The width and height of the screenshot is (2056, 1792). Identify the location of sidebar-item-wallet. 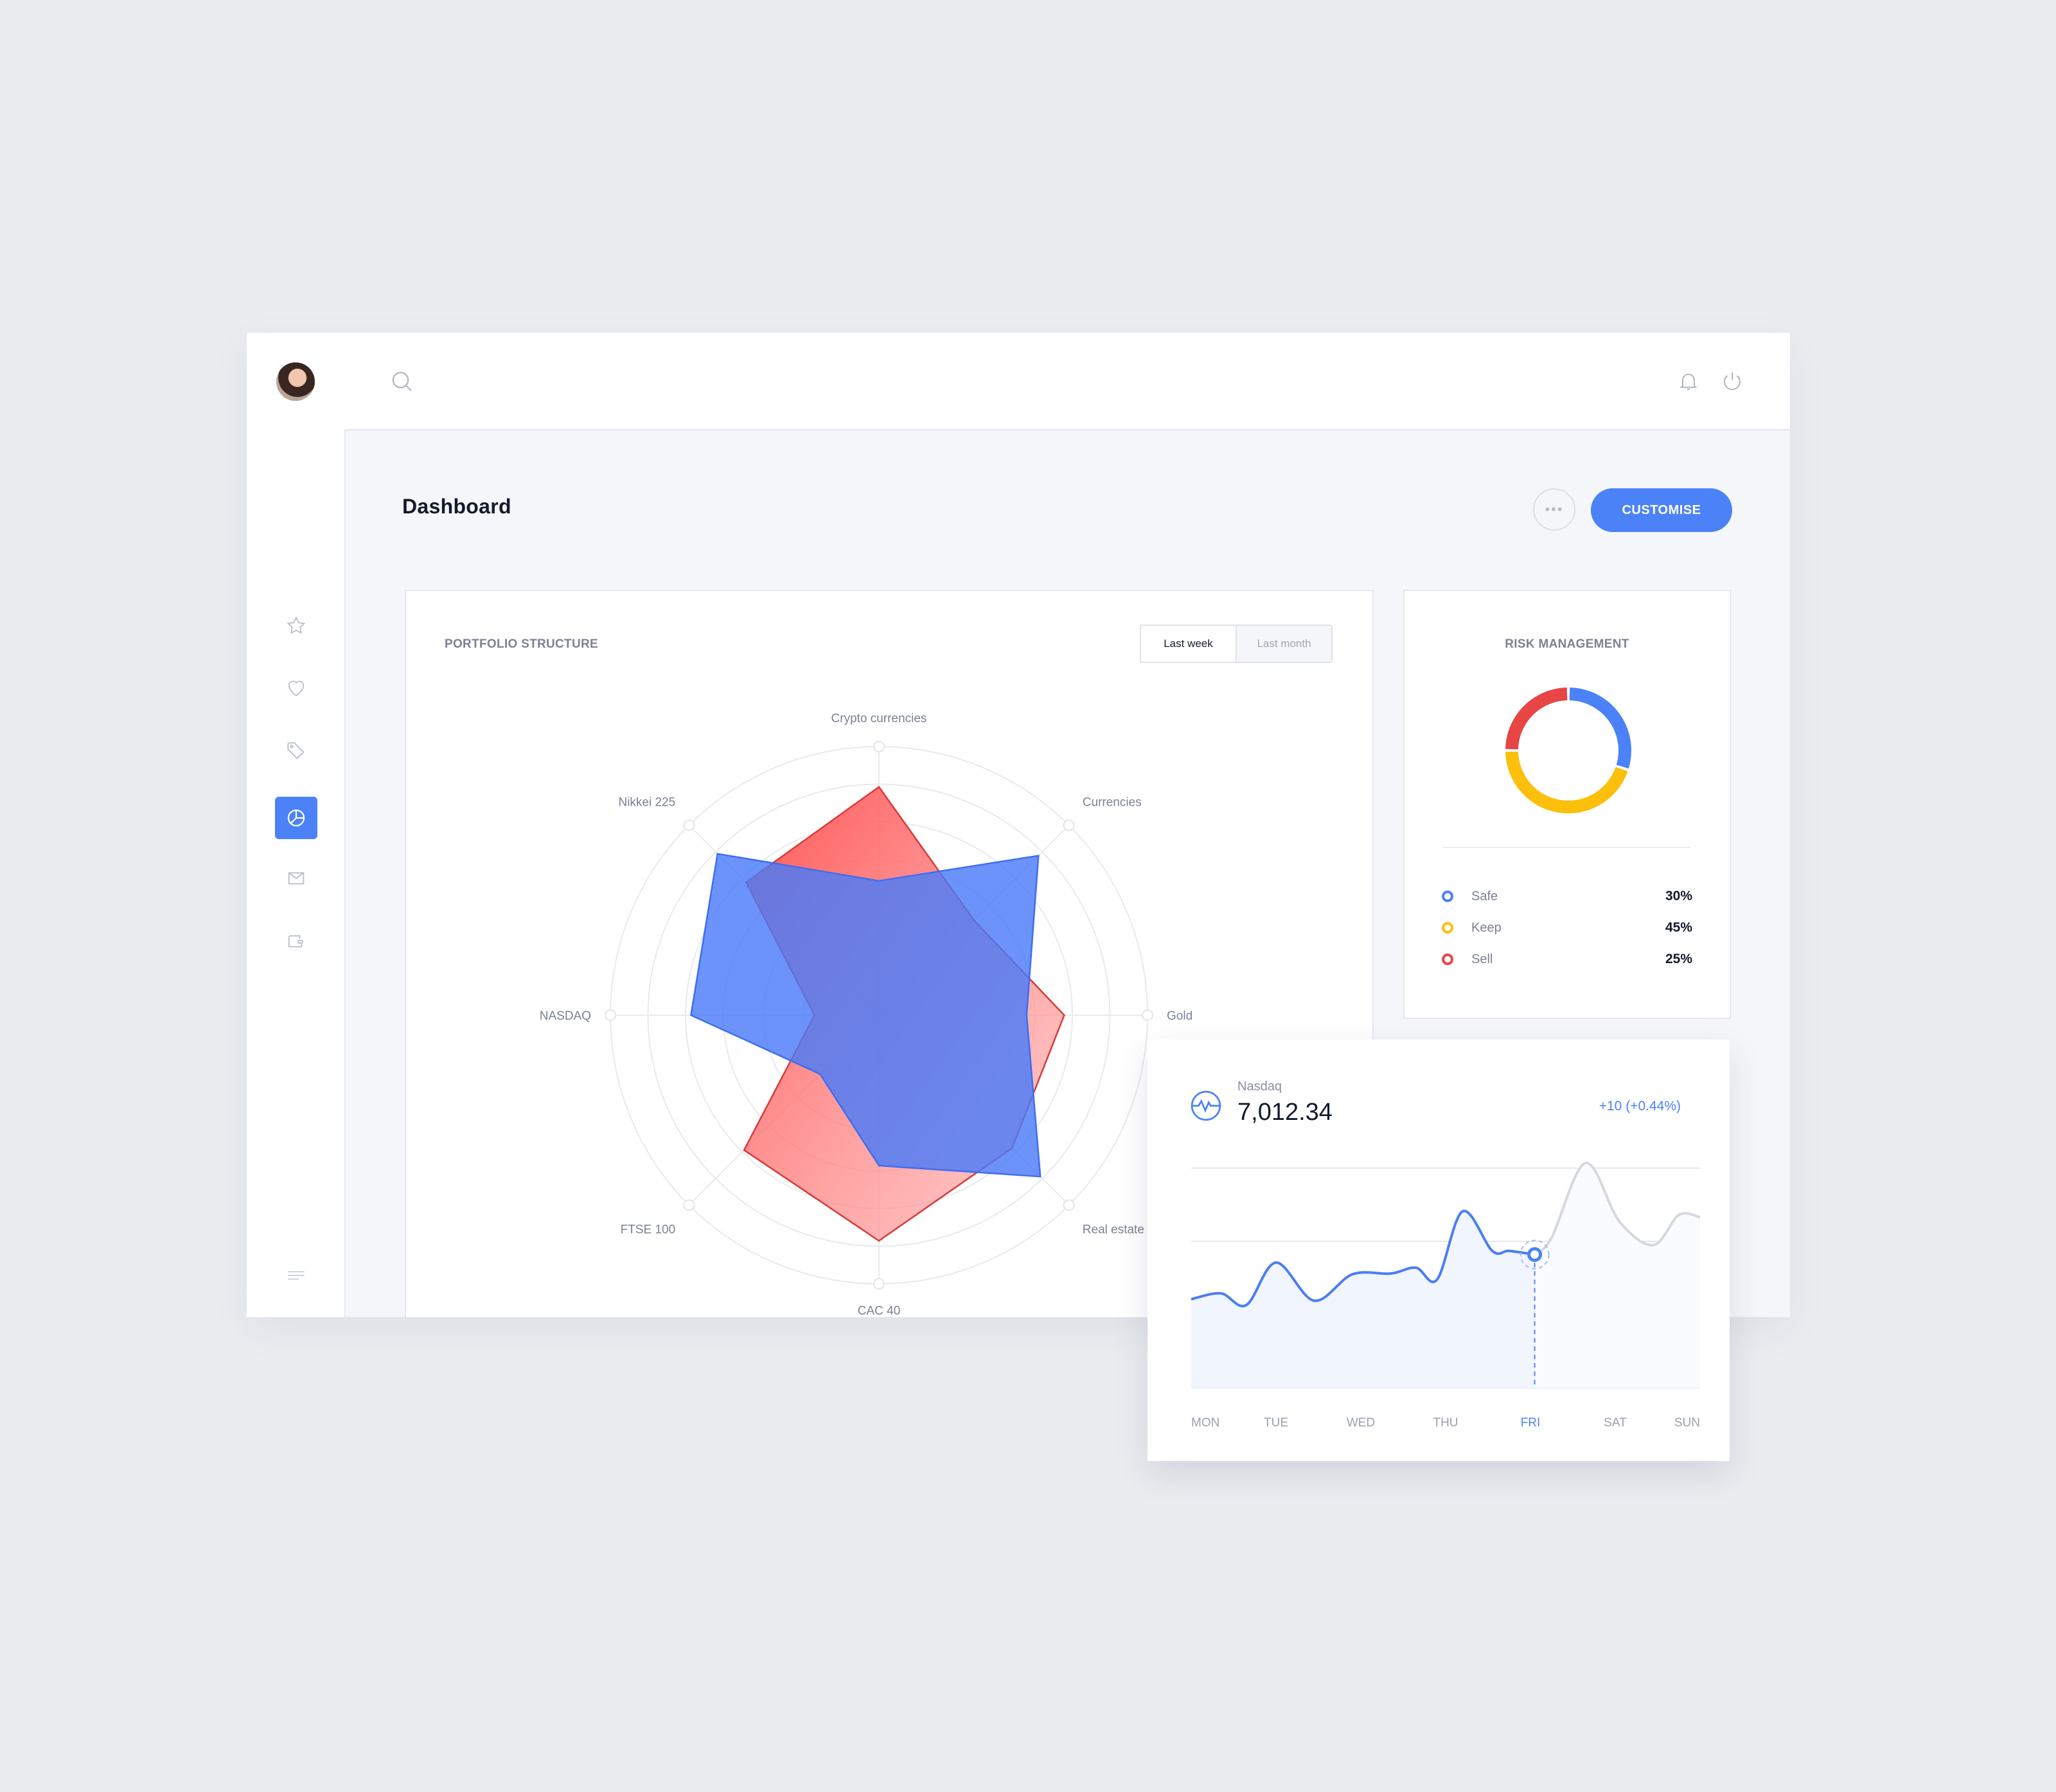
(296, 941).